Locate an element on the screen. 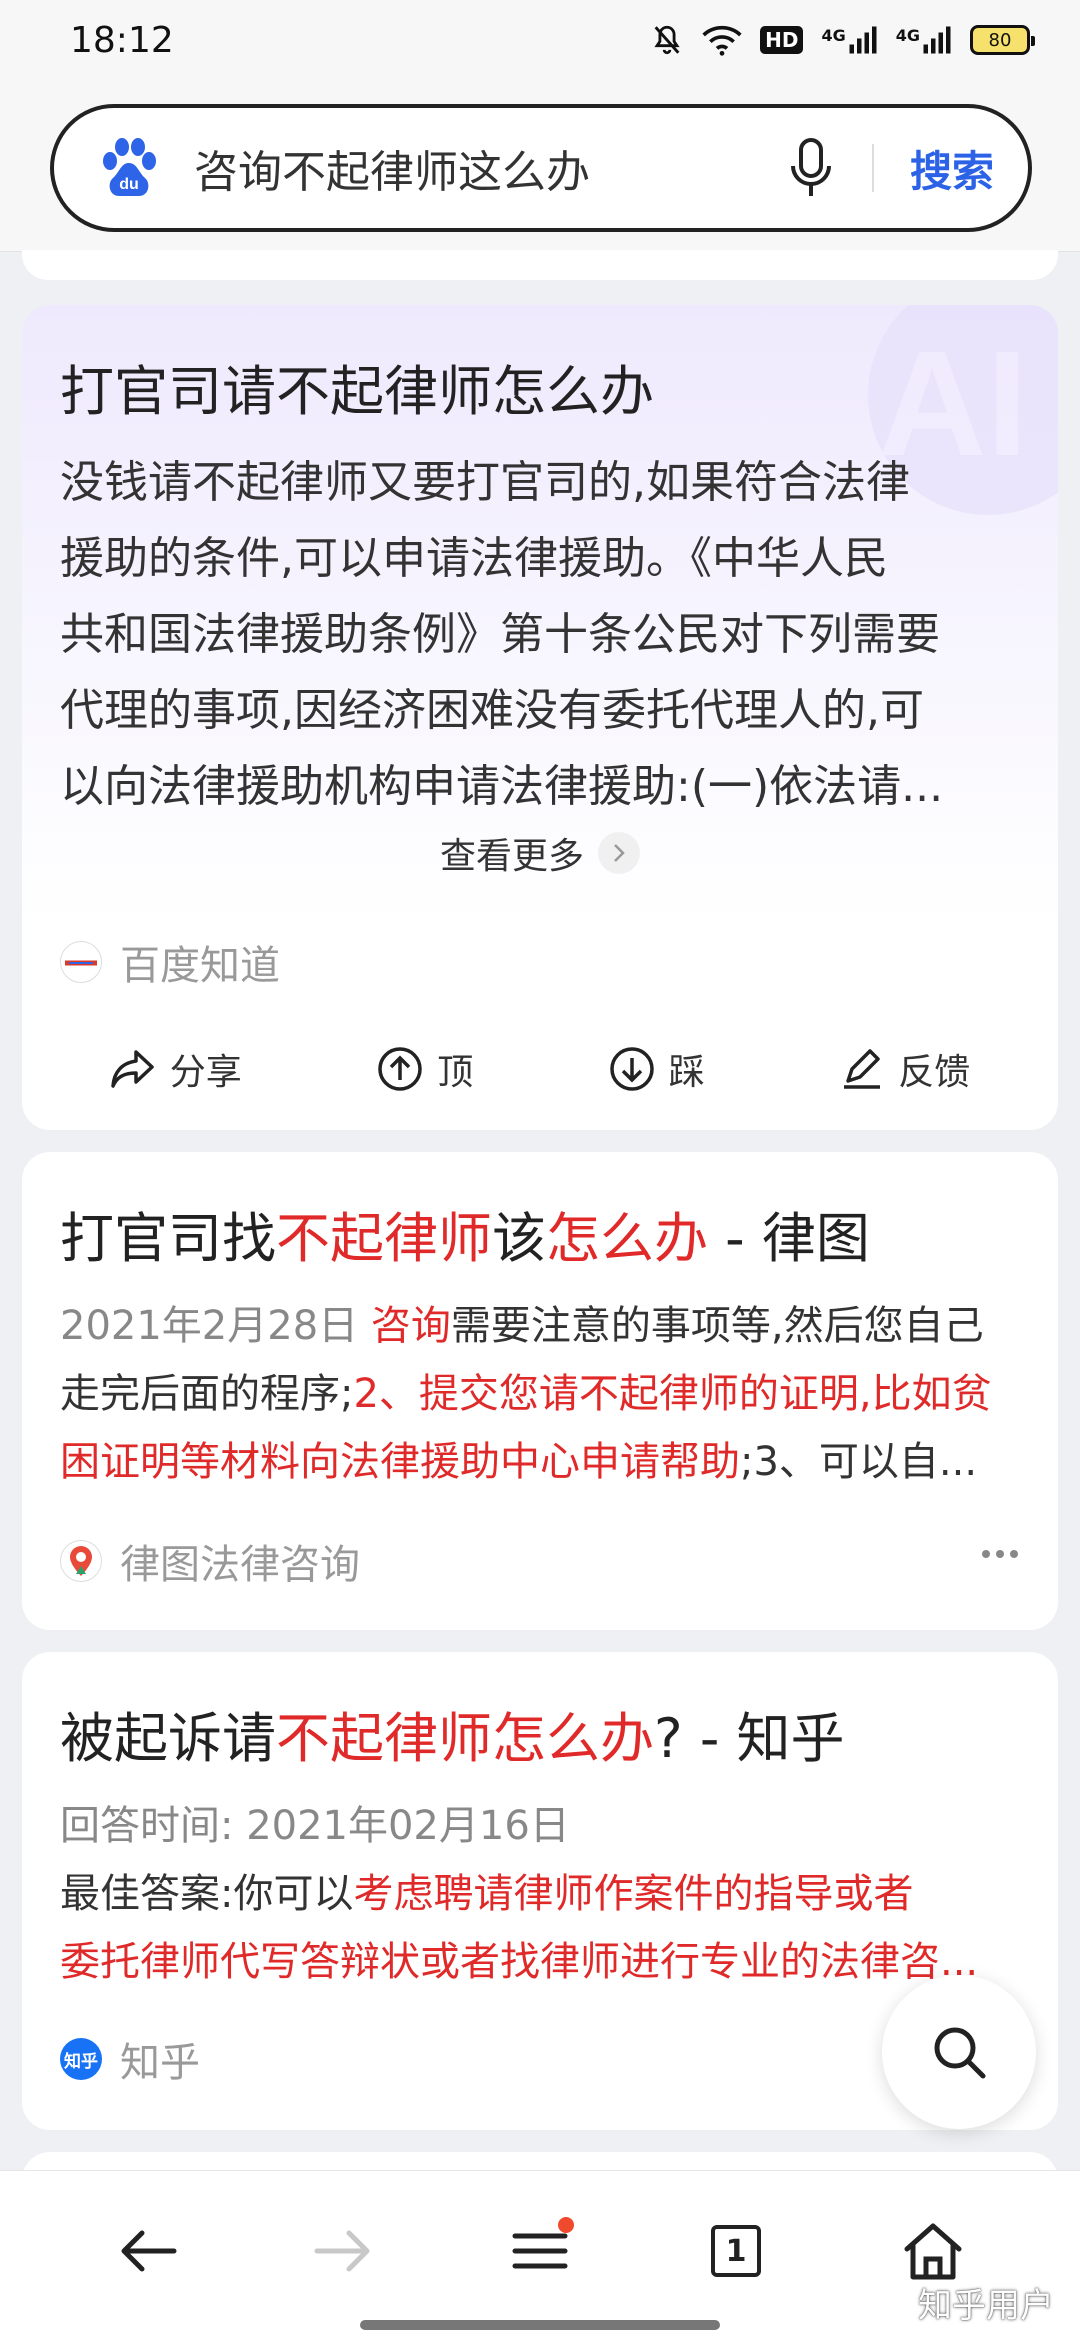 The width and height of the screenshot is (1080, 2340). result-source: 律图法律咨询 is located at coordinates (210, 1561).